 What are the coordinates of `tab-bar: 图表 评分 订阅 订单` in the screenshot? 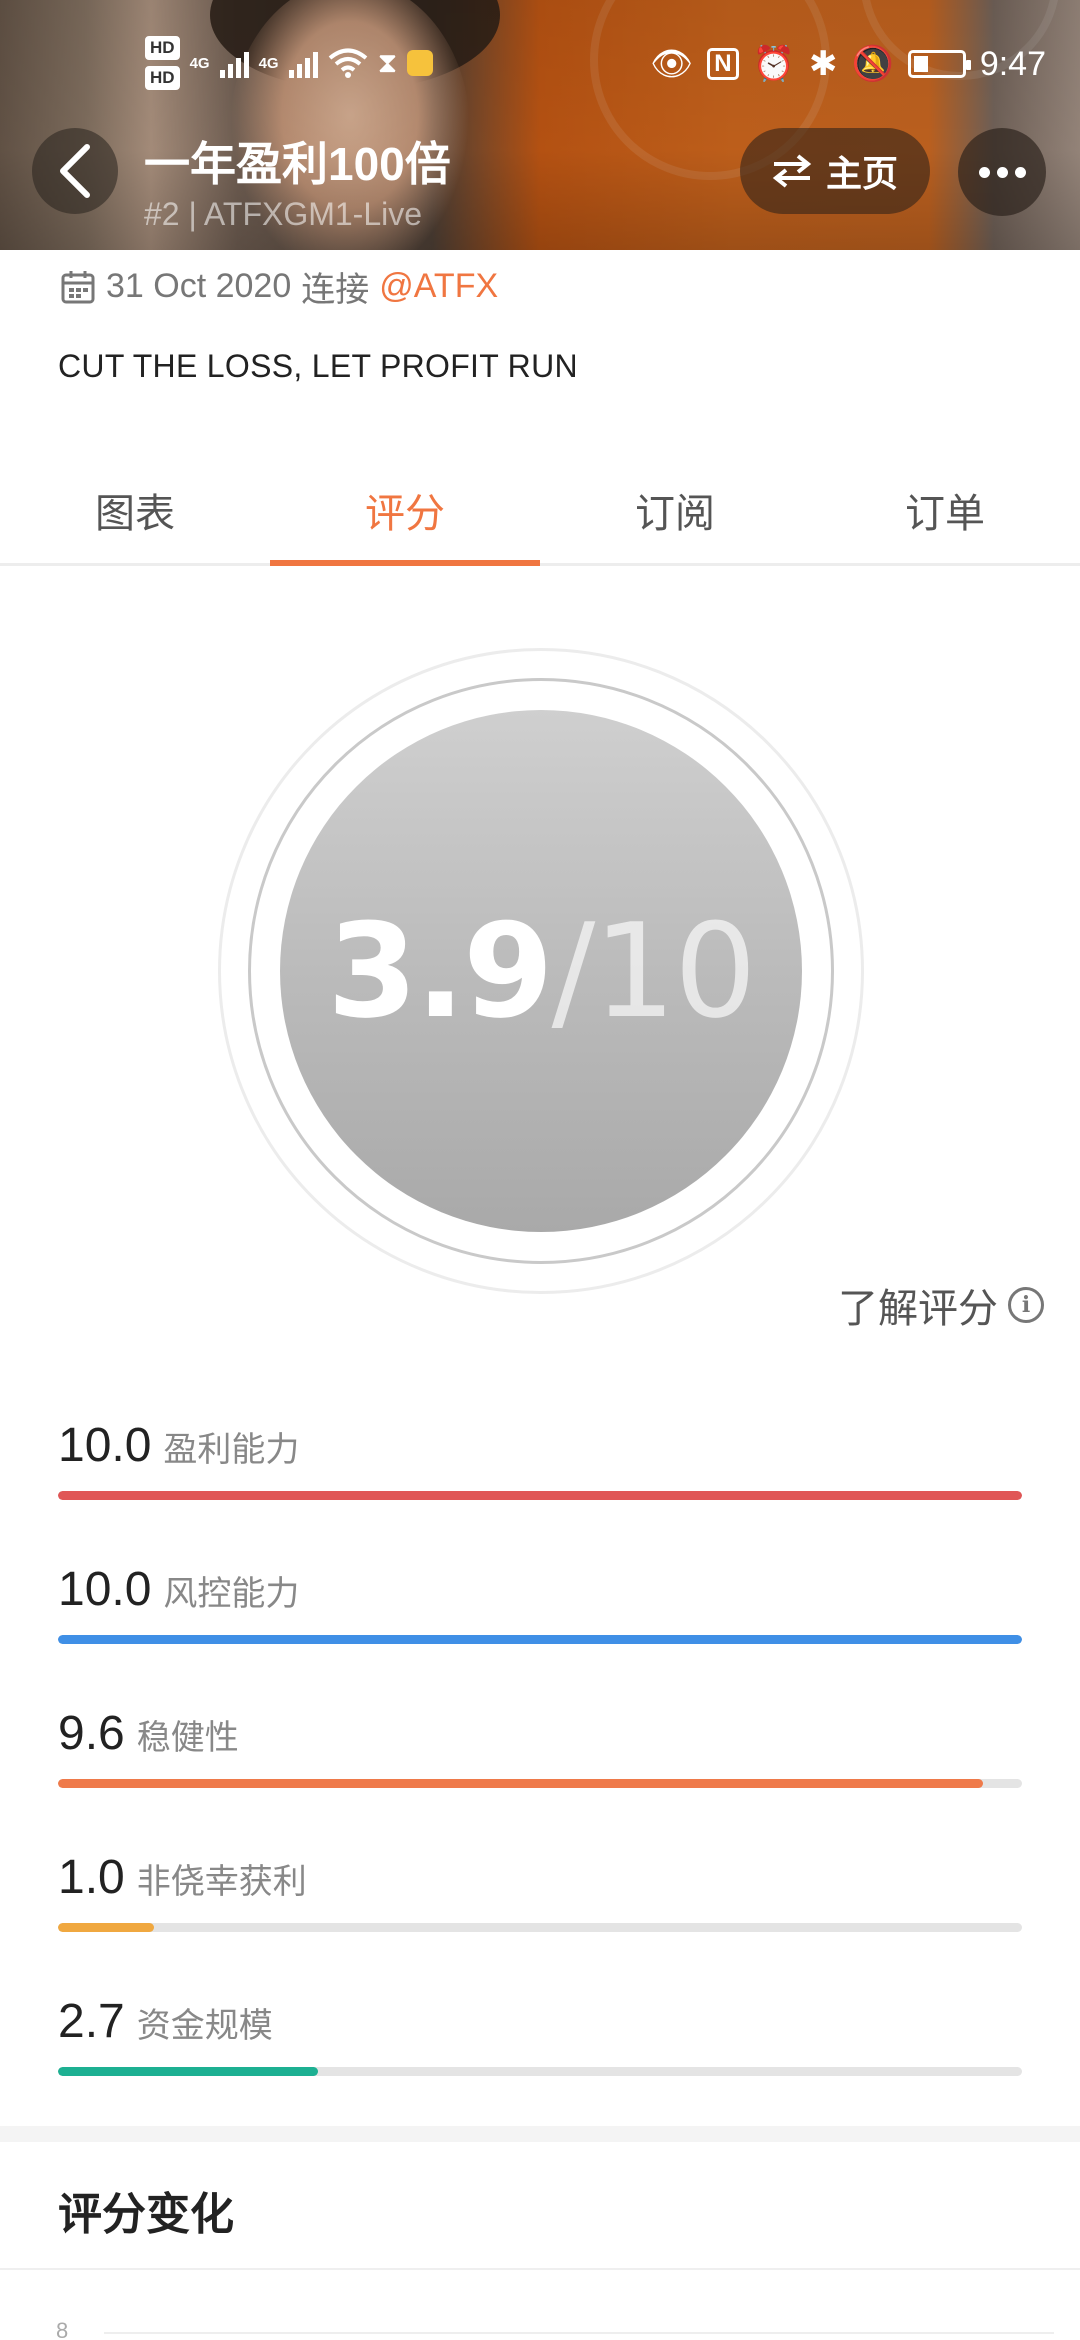 It's located at (540, 511).